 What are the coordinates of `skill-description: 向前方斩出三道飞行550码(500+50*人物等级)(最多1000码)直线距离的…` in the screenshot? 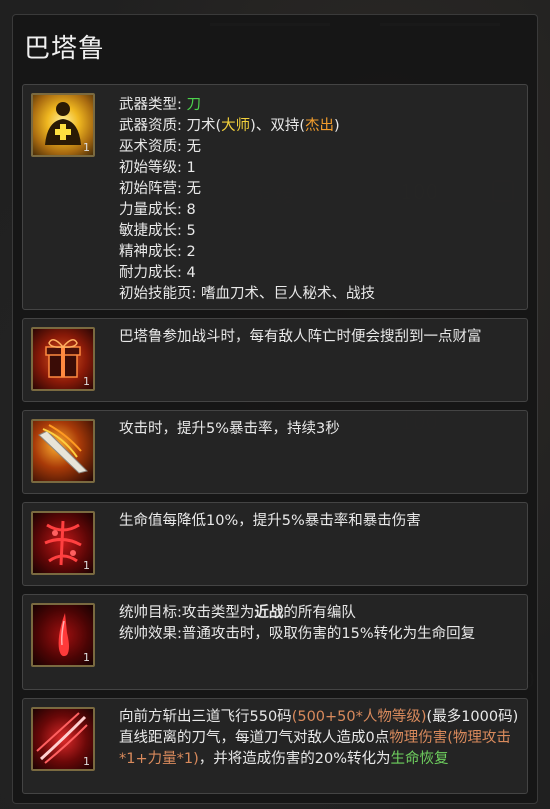 It's located at (319, 738).